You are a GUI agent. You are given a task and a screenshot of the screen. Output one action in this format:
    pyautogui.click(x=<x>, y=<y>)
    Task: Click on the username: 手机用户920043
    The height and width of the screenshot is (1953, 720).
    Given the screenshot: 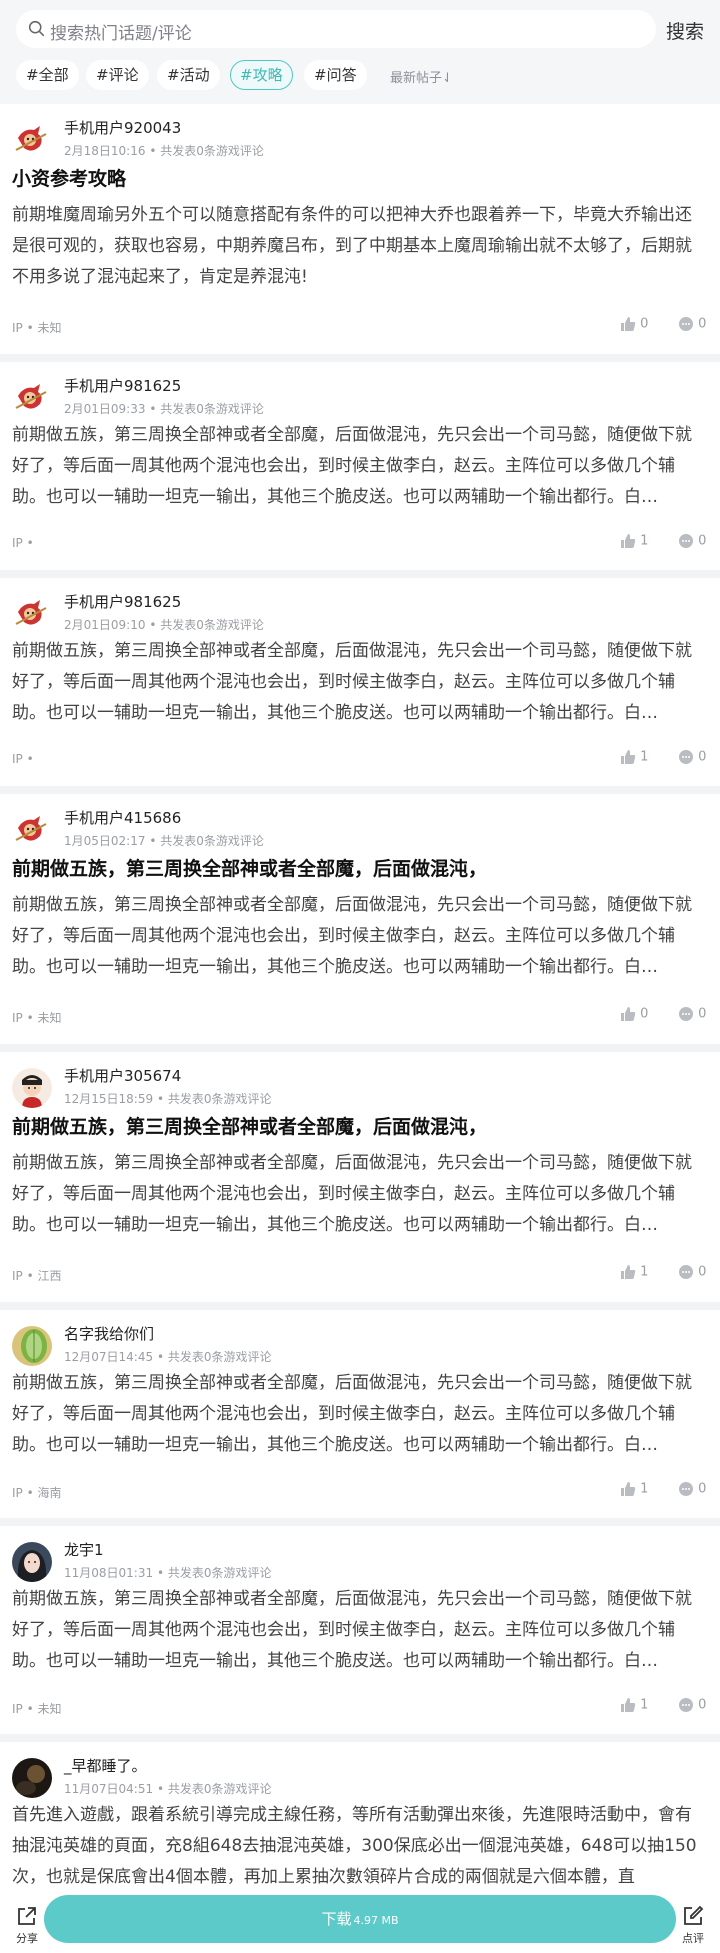 What is the action you would take?
    pyautogui.click(x=122, y=127)
    